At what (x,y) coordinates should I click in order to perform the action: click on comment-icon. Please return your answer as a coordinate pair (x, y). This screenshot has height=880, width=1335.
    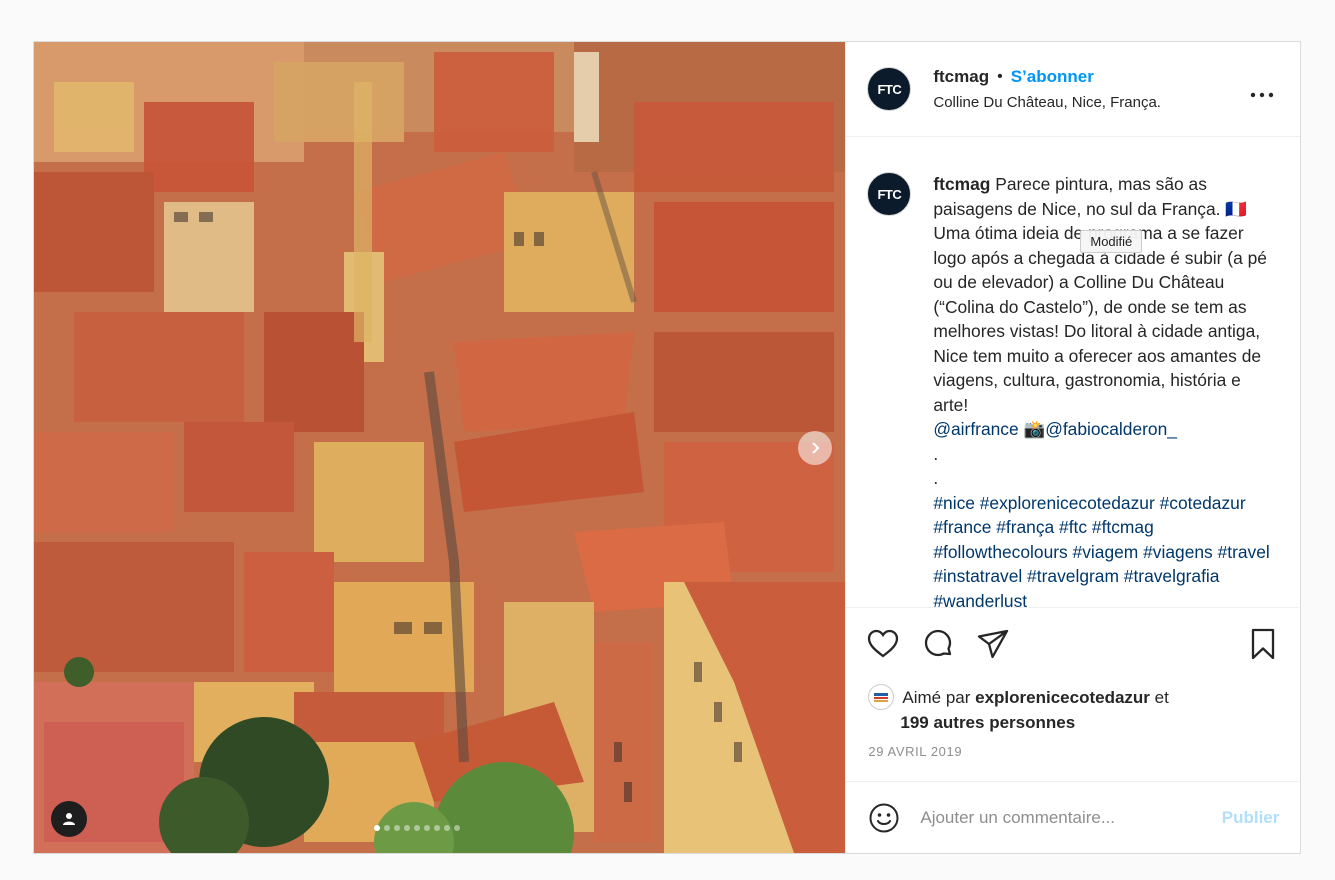
    Looking at the image, I should click on (938, 643).